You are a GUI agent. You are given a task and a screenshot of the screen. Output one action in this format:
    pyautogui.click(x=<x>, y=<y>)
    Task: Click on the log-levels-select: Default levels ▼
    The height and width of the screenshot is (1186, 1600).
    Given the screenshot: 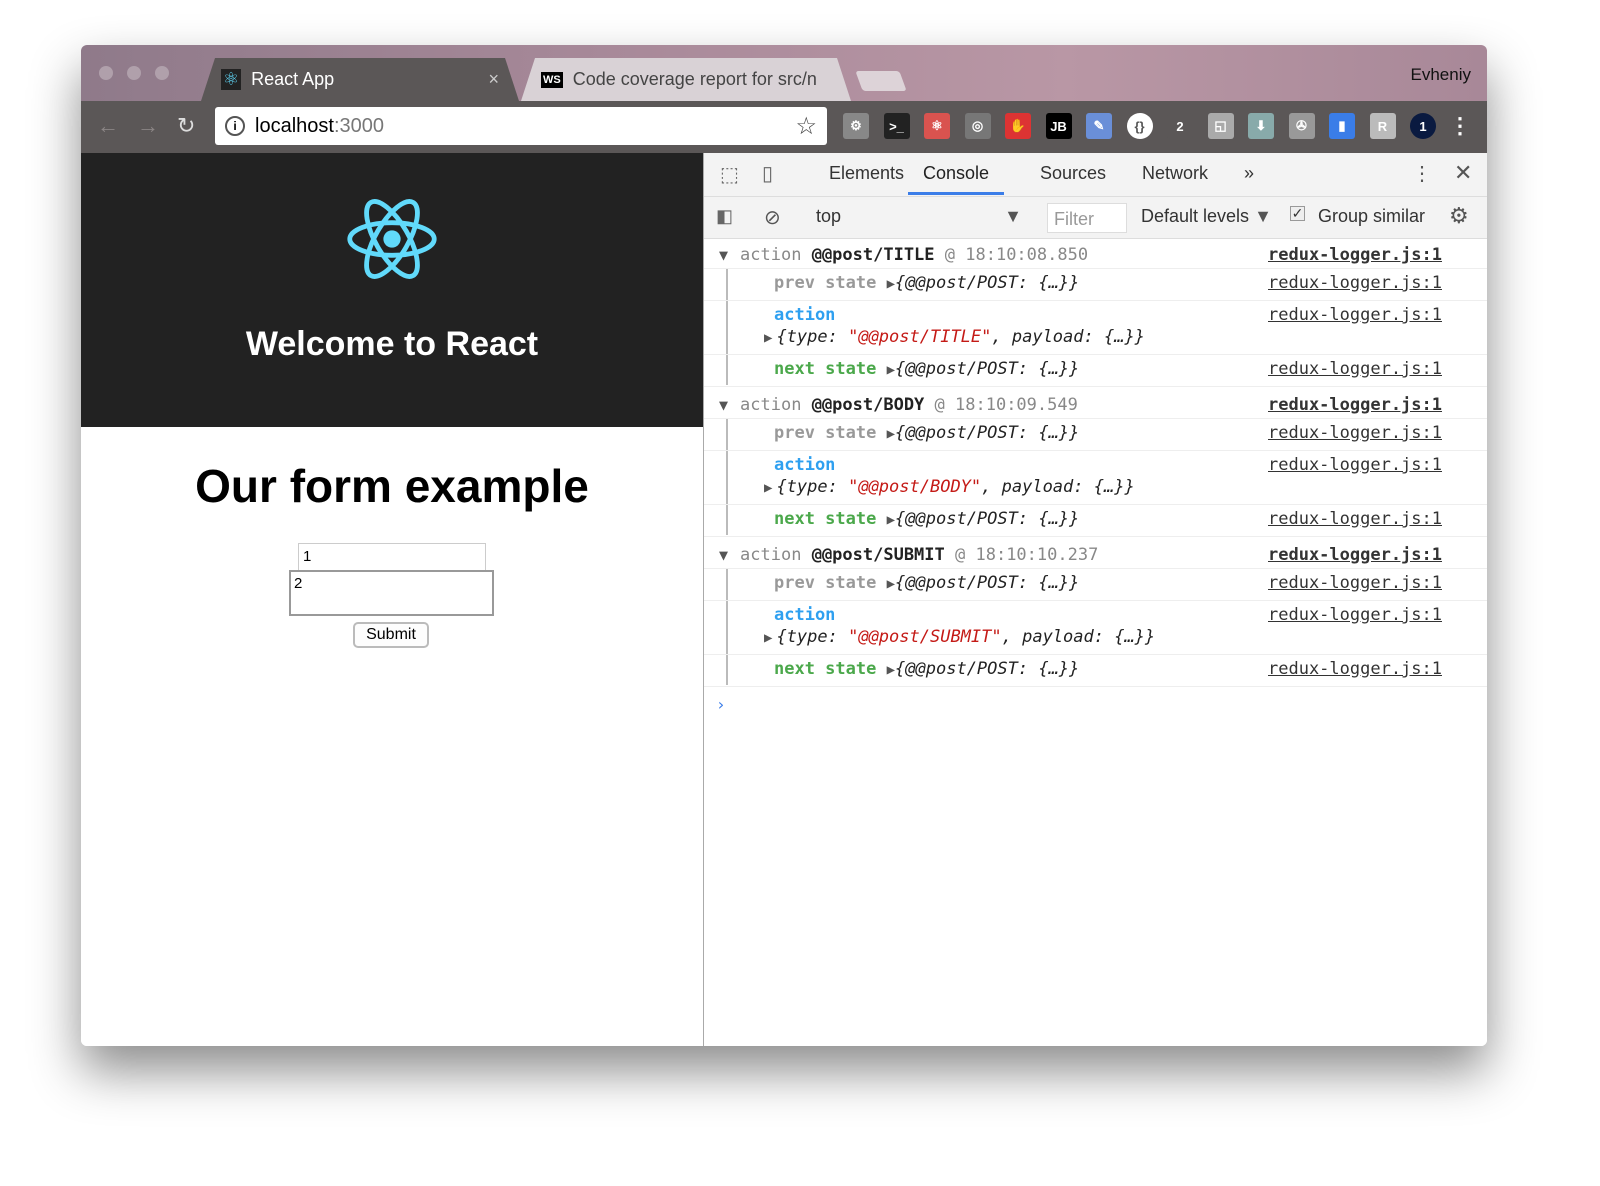 What is the action you would take?
    pyautogui.click(x=1206, y=216)
    